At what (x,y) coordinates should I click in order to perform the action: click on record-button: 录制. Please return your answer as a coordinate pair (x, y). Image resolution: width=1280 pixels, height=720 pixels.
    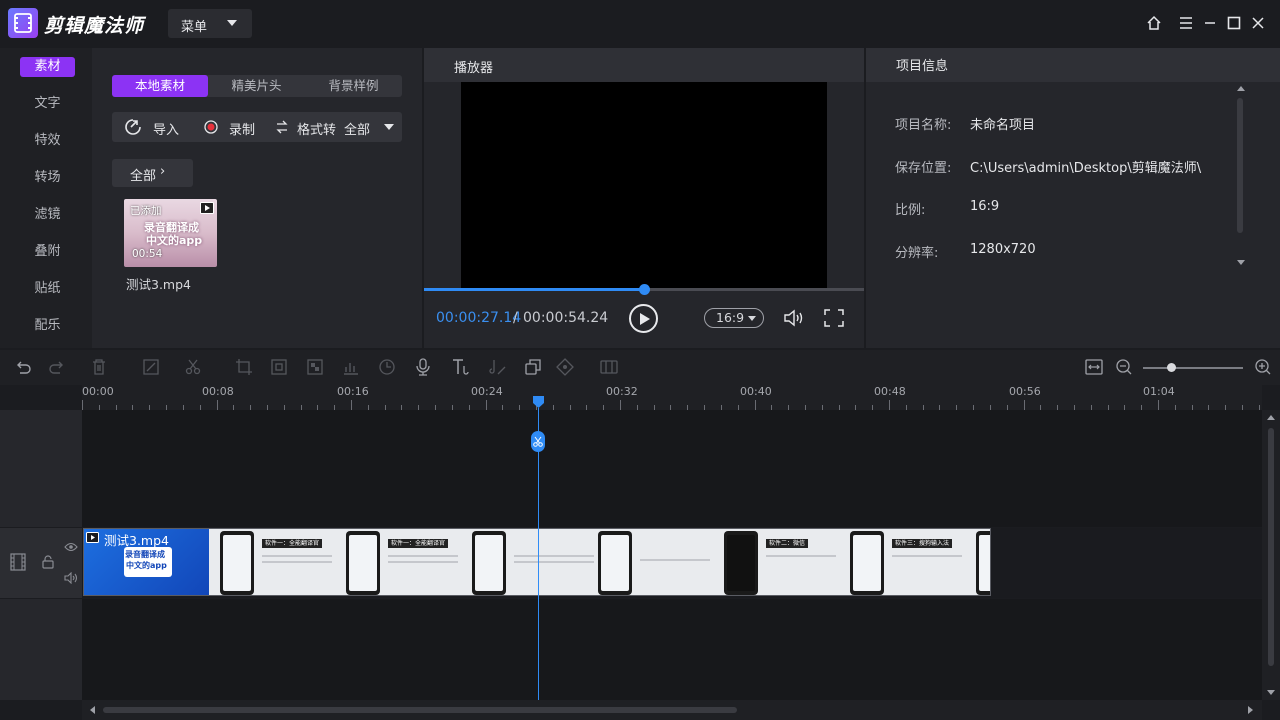
    Looking at the image, I should click on (227, 127).